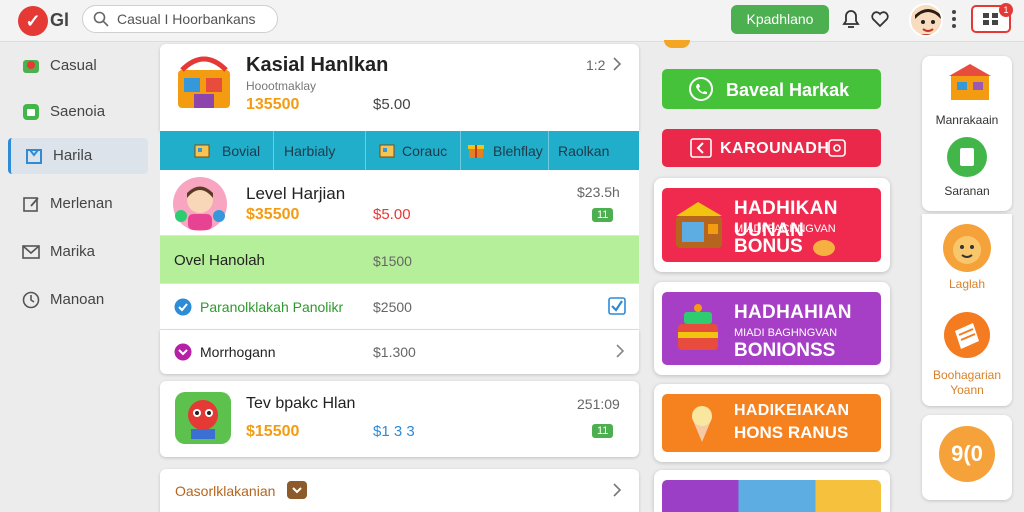  What do you see at coordinates (594, 150) in the screenshot?
I see `tab-raolkan: Raolkan` at bounding box center [594, 150].